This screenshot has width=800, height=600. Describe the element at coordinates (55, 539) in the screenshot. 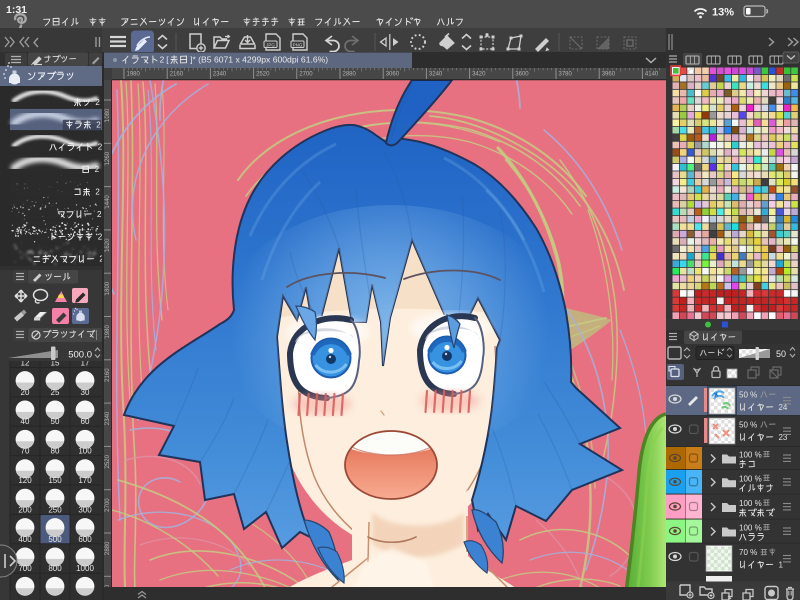

I see `svg-text: 500` at that location.